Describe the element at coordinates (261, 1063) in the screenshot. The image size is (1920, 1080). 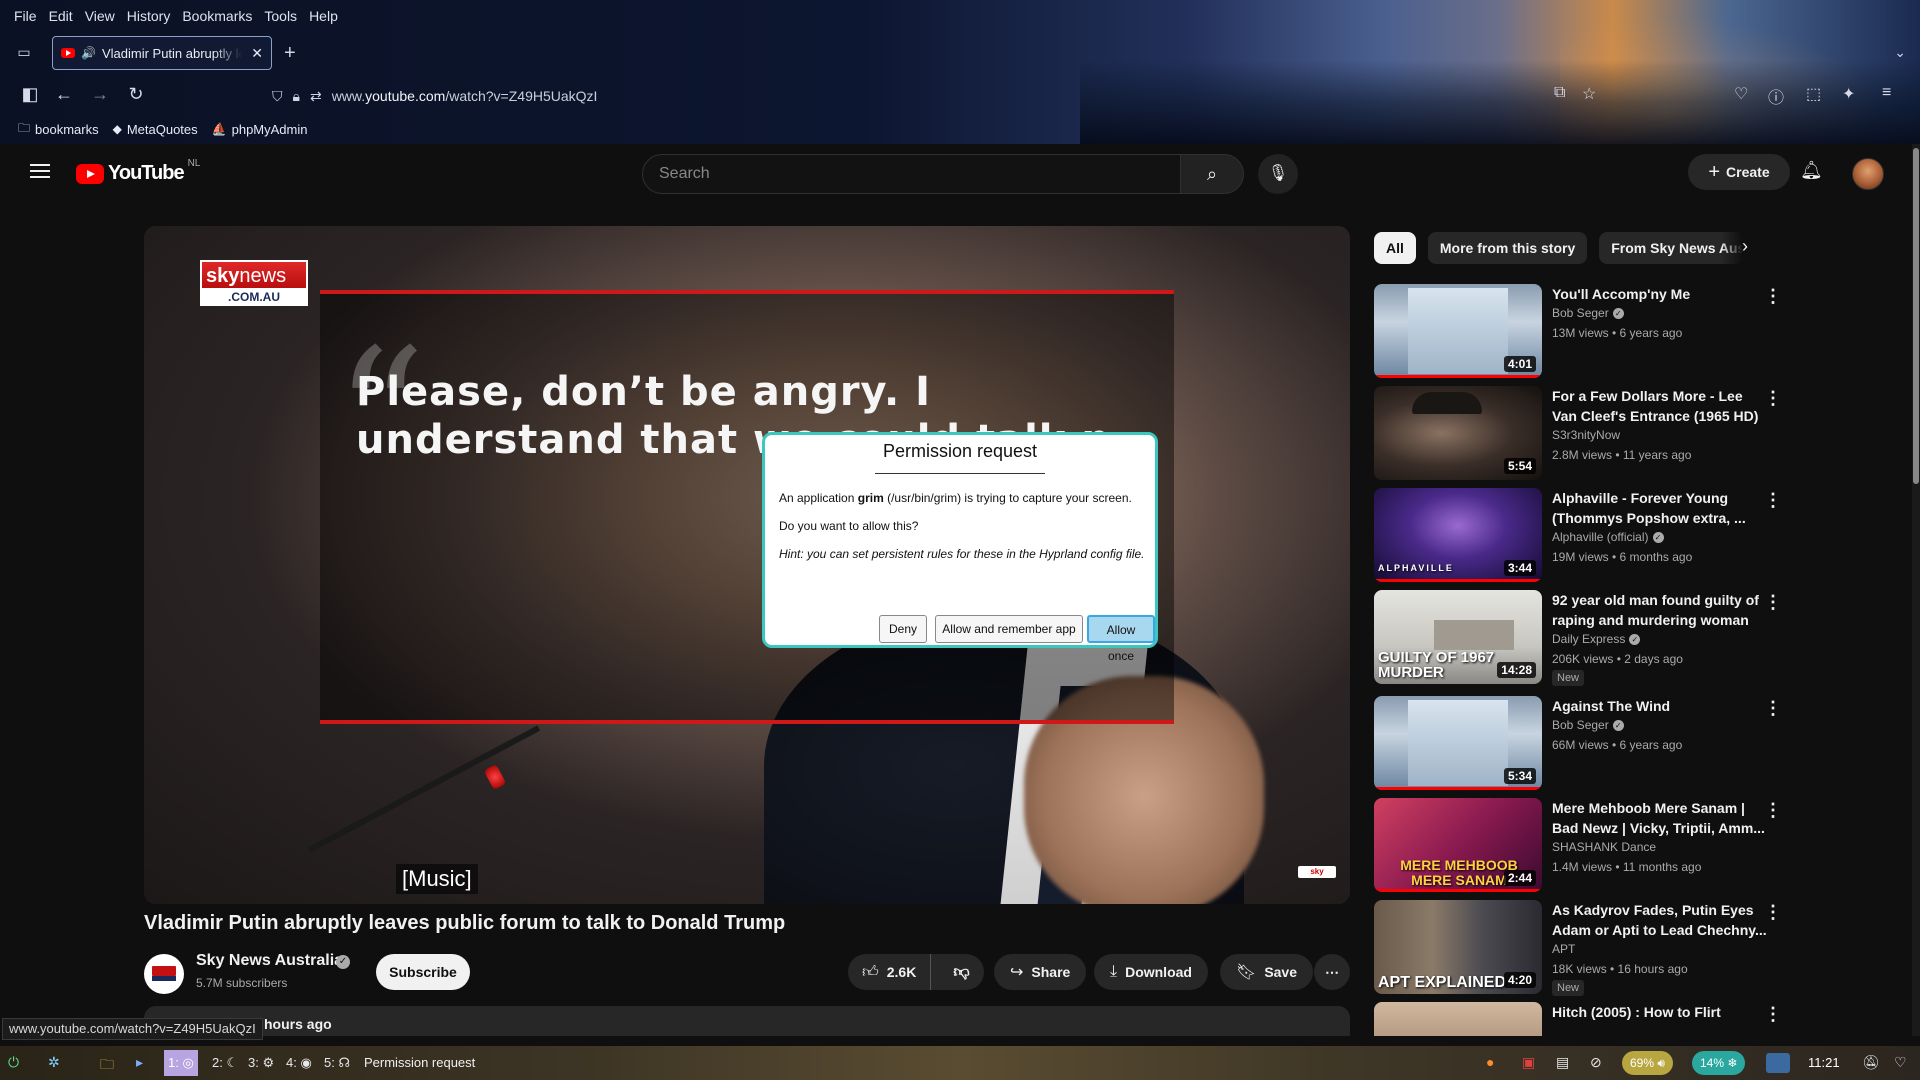
I see `workspace-3: 3: ⚙` at that location.